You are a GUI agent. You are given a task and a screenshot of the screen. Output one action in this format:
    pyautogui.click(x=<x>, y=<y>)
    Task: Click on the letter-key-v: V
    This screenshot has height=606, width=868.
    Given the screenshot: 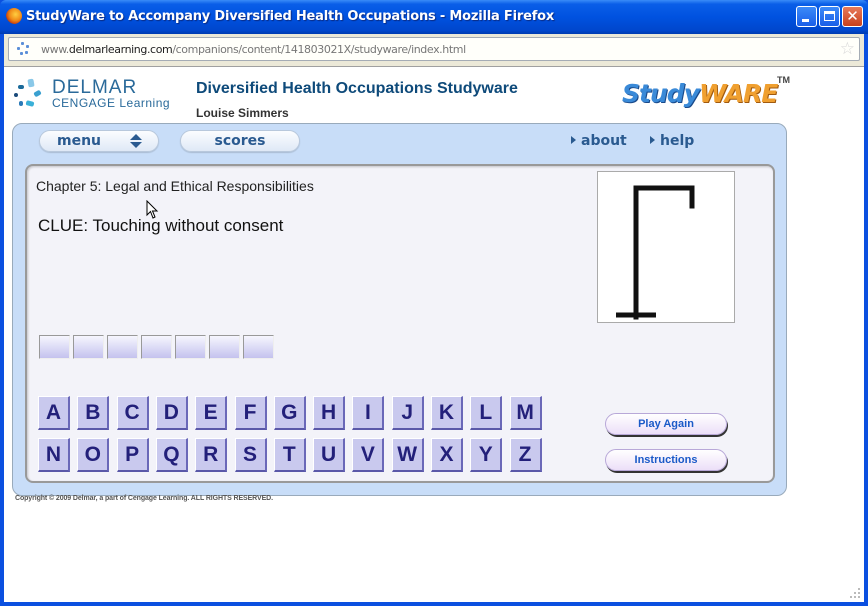 What is the action you would take?
    pyautogui.click(x=368, y=455)
    